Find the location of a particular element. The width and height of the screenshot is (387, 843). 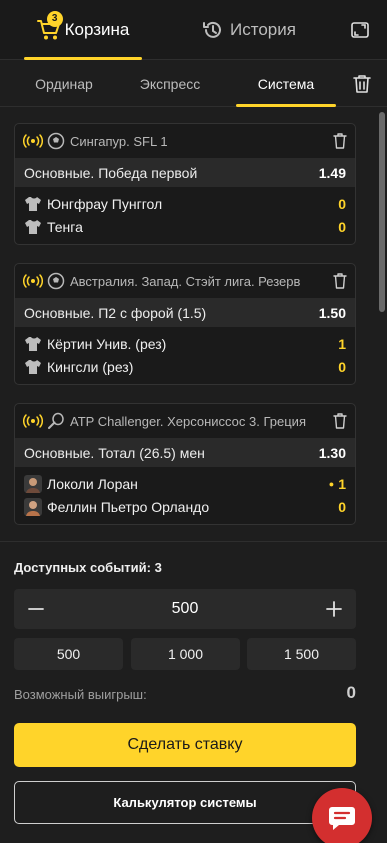

minus-icon is located at coordinates (36, 609).